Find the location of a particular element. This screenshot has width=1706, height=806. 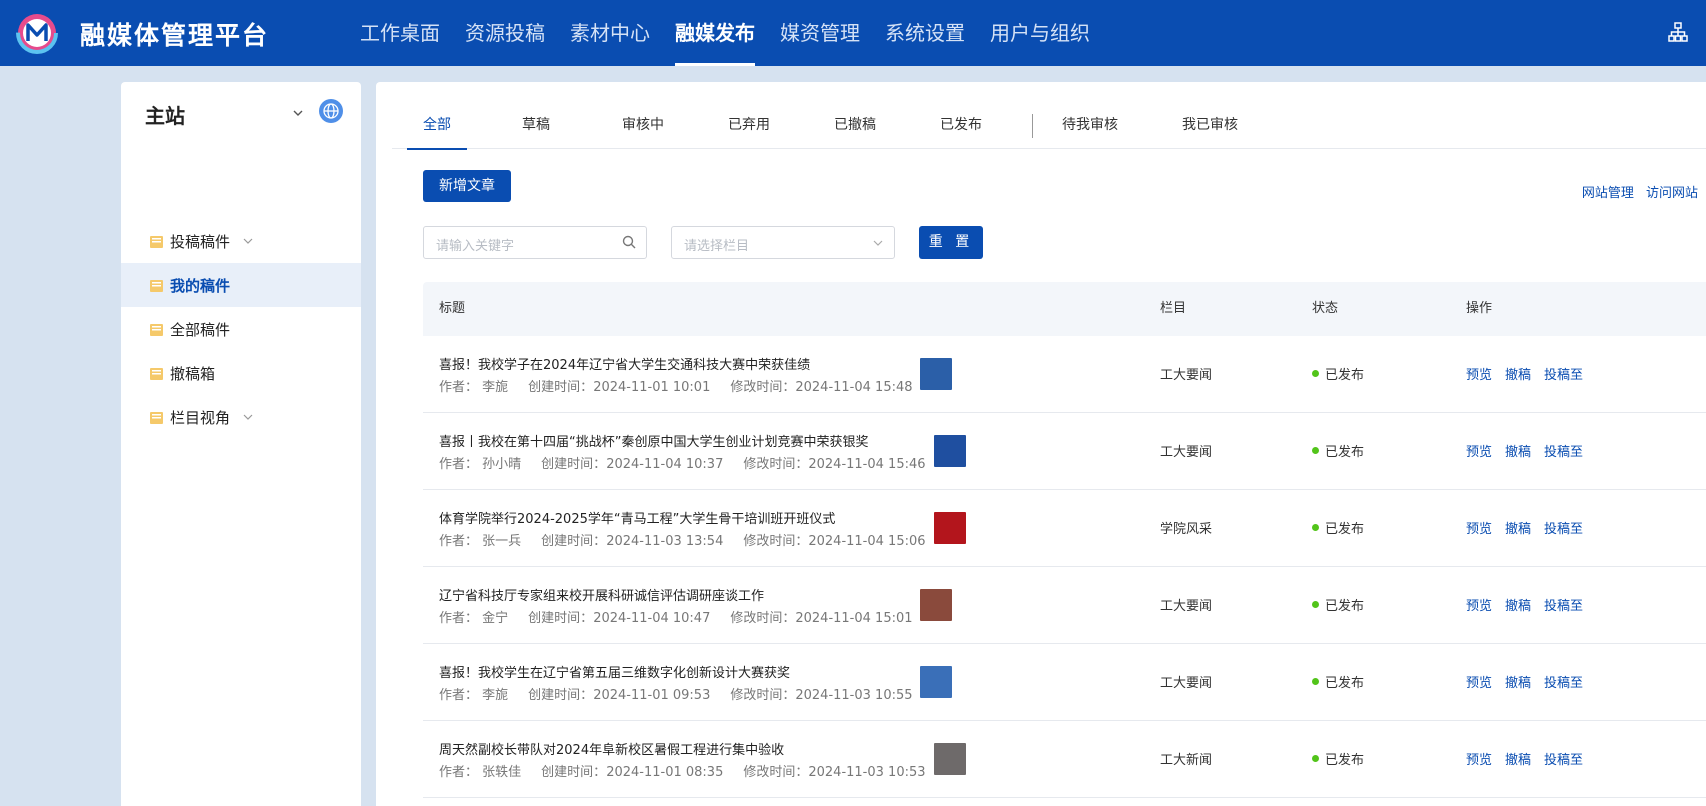

column-placeholder: 请选择栏目 is located at coordinates (717, 246).